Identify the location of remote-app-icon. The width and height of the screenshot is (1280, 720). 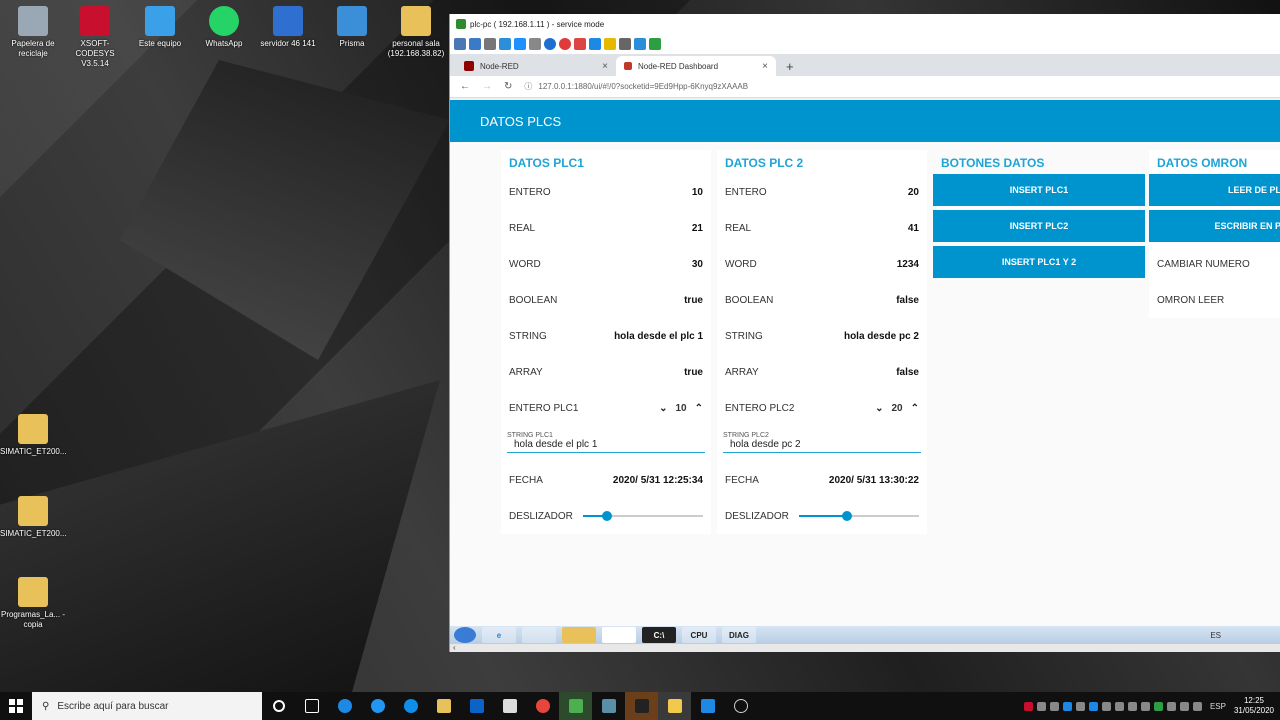
(575, 706).